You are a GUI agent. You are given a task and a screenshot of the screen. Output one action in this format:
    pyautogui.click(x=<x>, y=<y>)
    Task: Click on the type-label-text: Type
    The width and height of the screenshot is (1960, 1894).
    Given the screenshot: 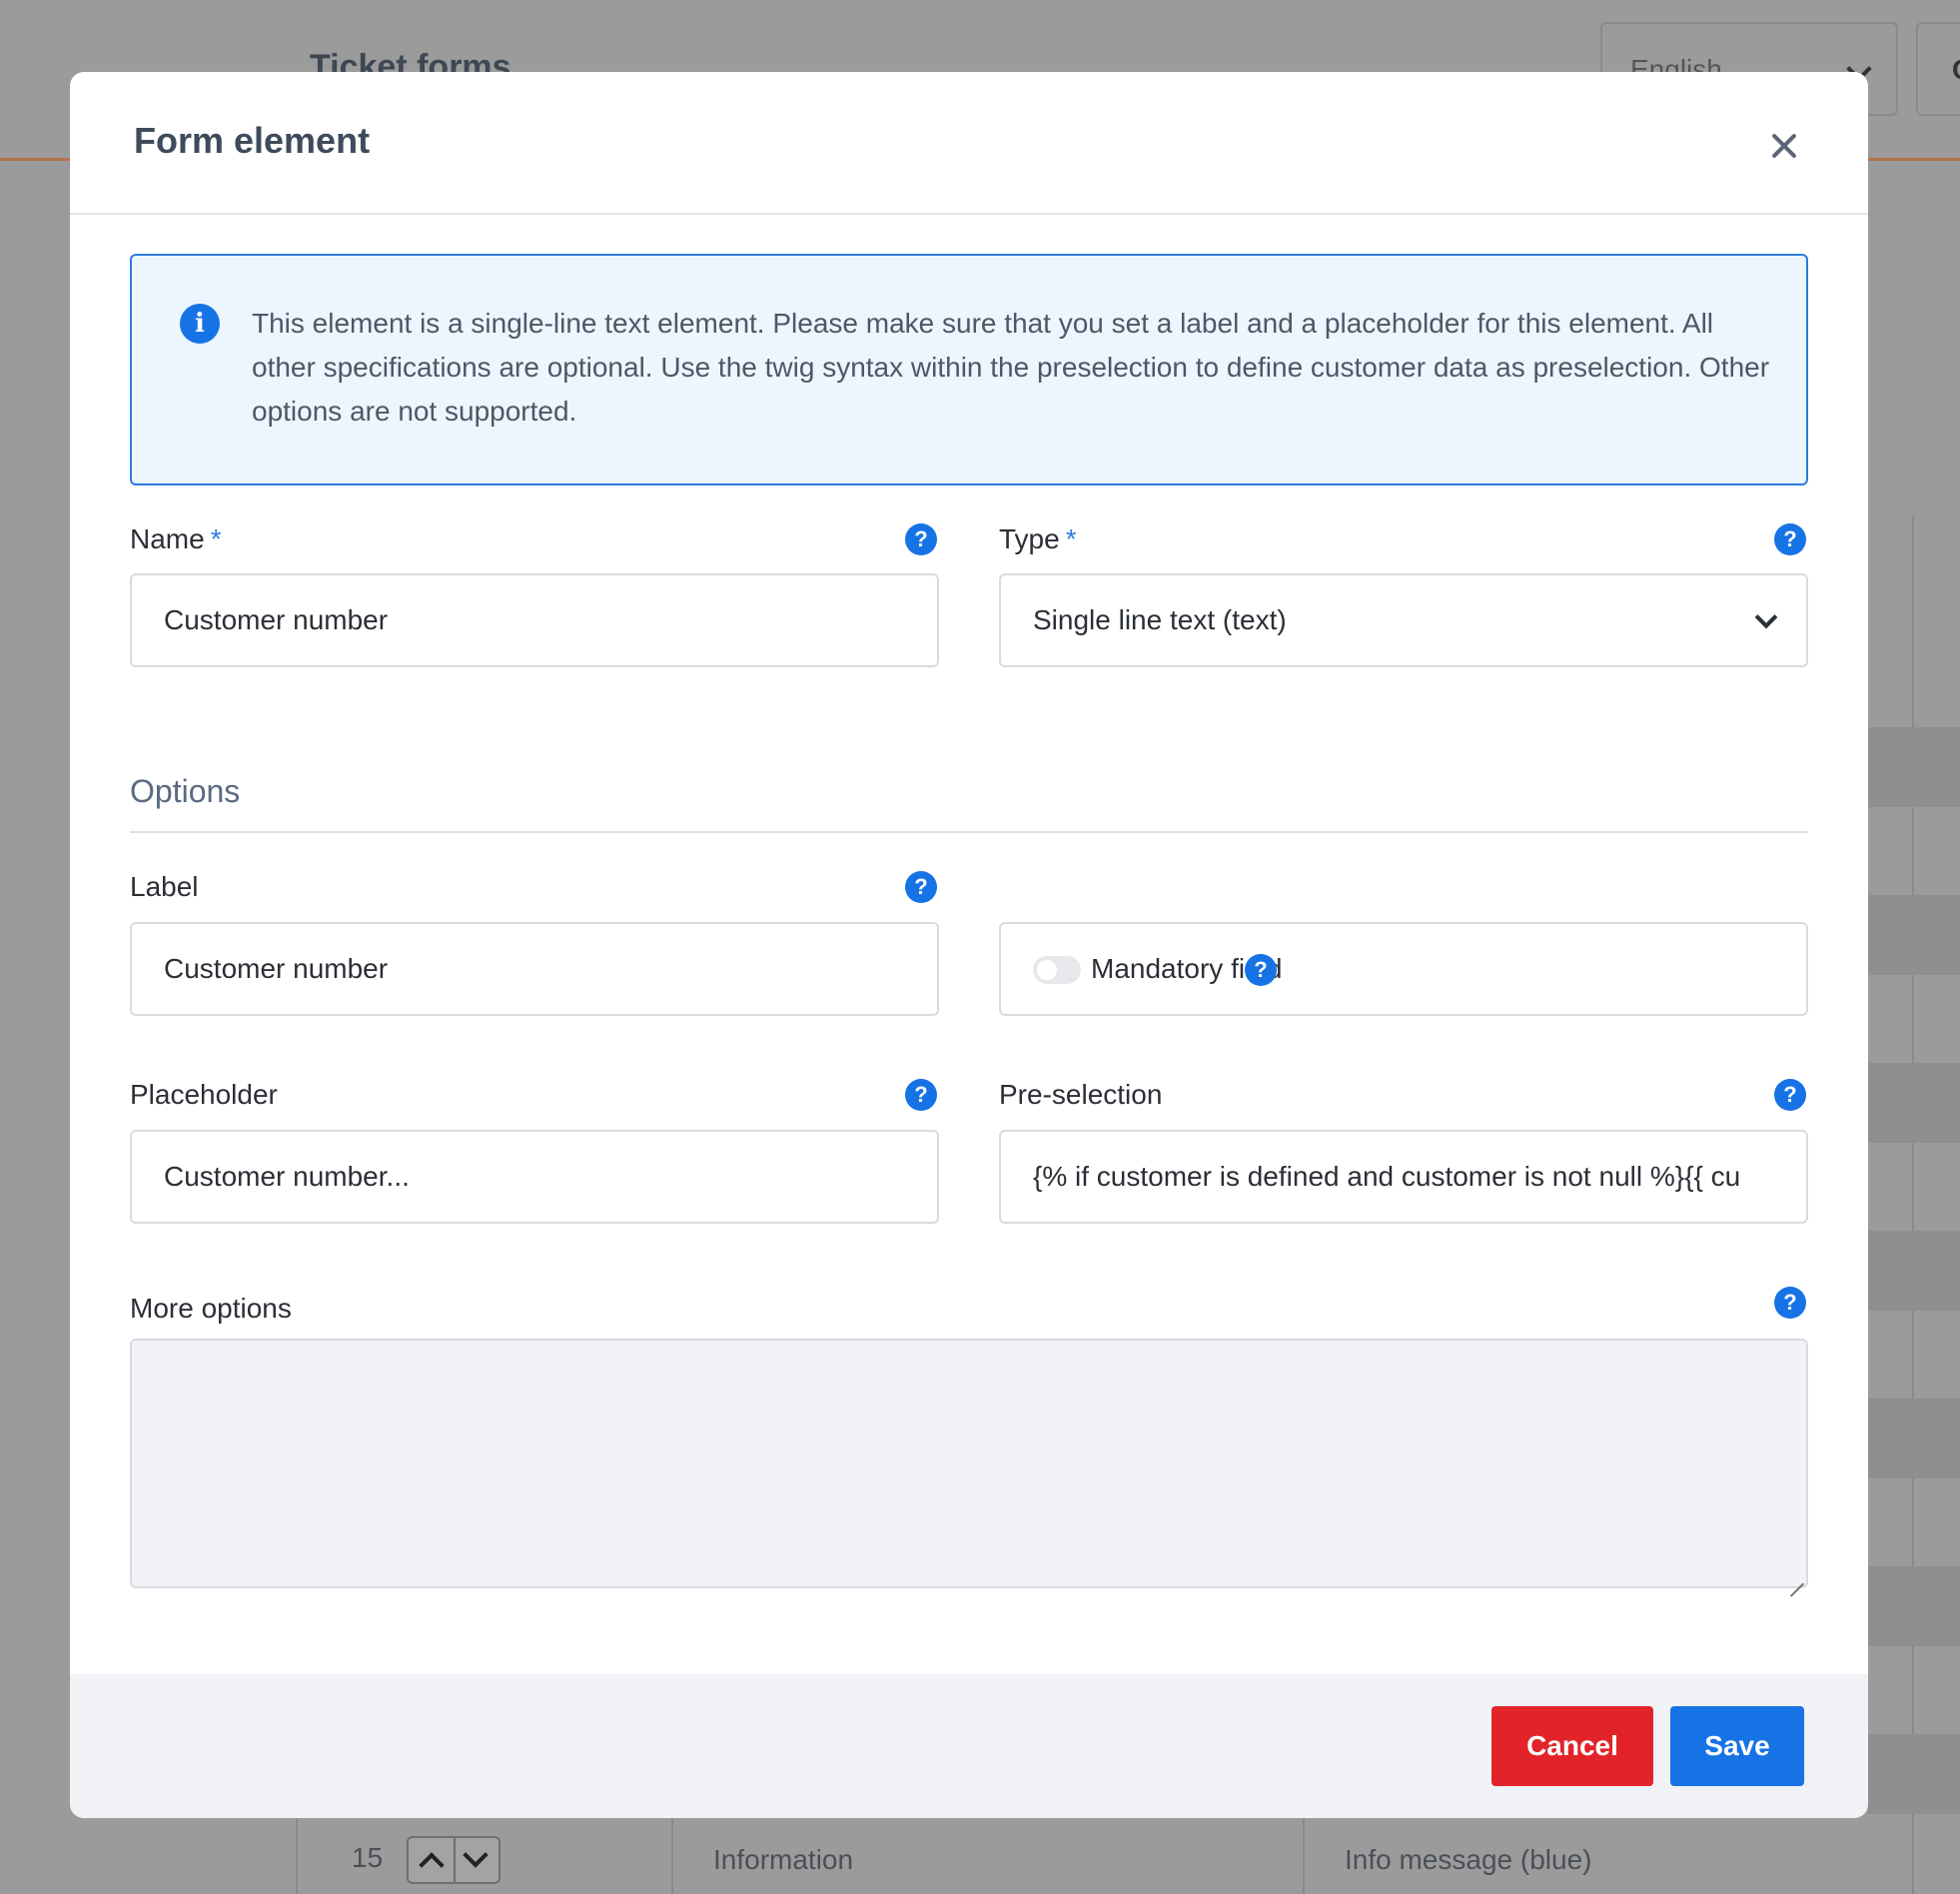 What is the action you would take?
    pyautogui.click(x=1029, y=538)
    